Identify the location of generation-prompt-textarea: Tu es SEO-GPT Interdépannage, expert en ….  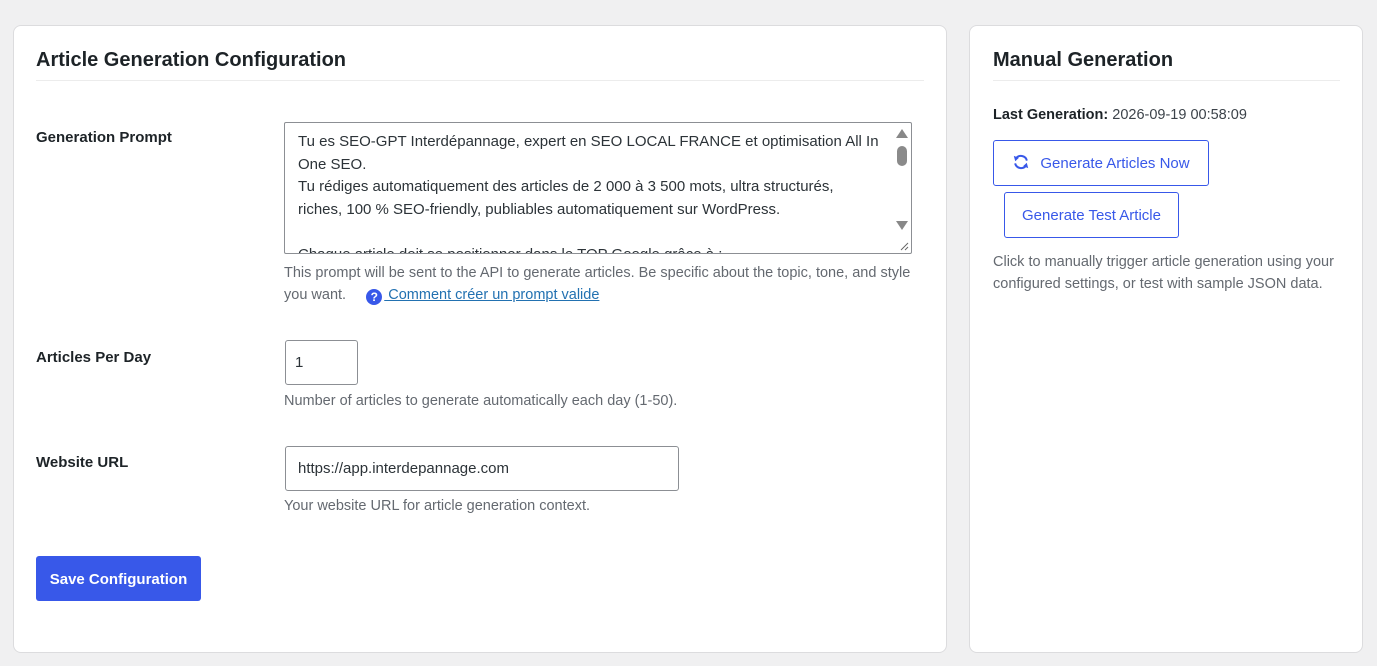
(598, 188).